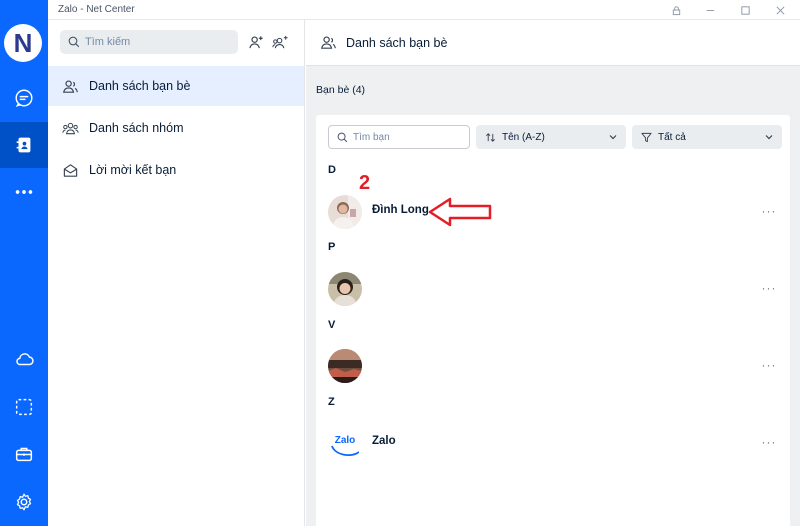 The width and height of the screenshot is (800, 526). What do you see at coordinates (384, 441) in the screenshot?
I see `friend-name: Zalo` at bounding box center [384, 441].